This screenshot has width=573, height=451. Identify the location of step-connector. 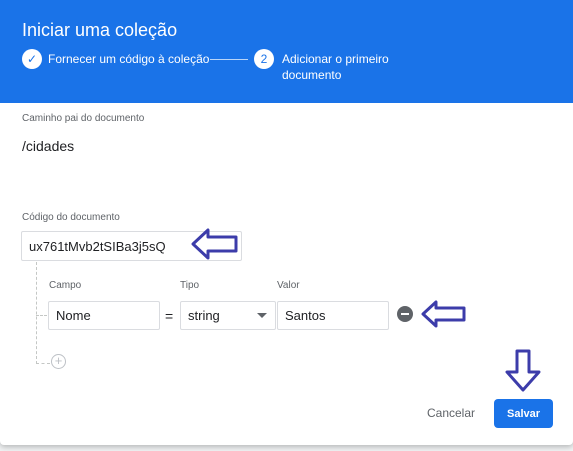
(229, 59).